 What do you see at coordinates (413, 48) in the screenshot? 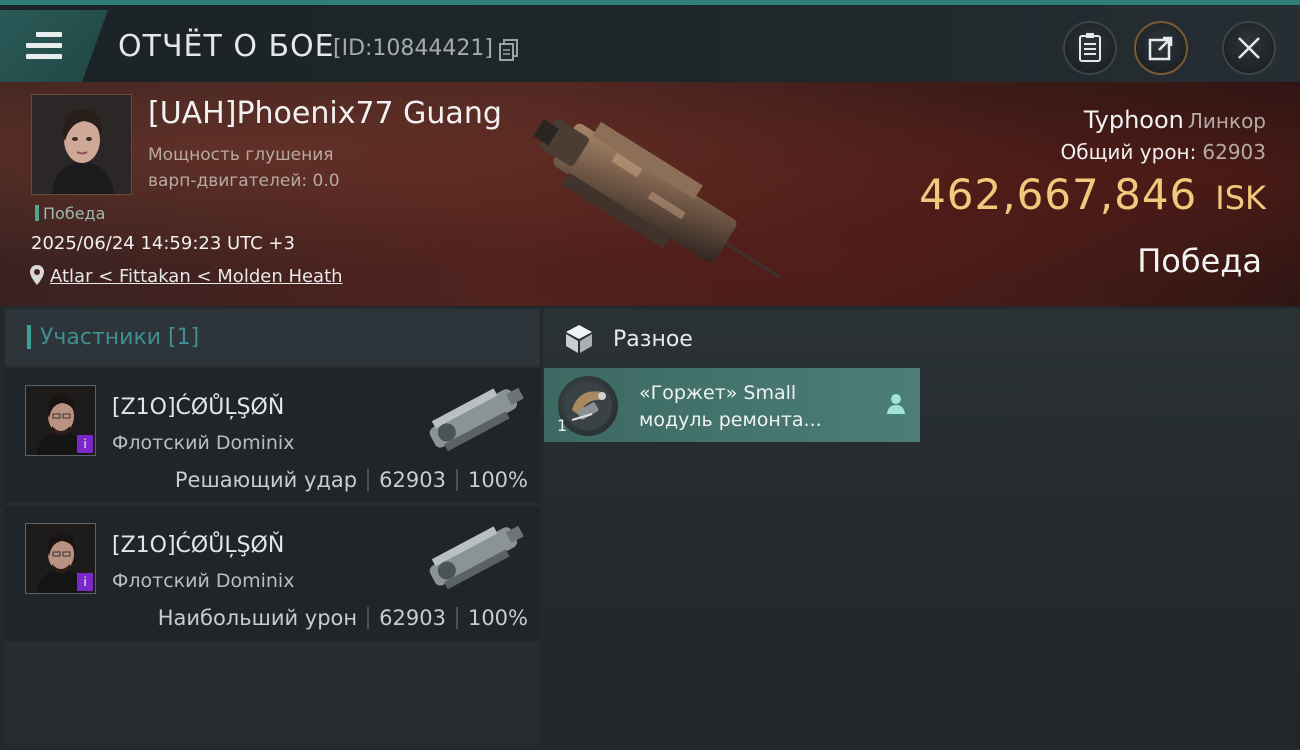
I see `report-id: [ID:10844421]` at bounding box center [413, 48].